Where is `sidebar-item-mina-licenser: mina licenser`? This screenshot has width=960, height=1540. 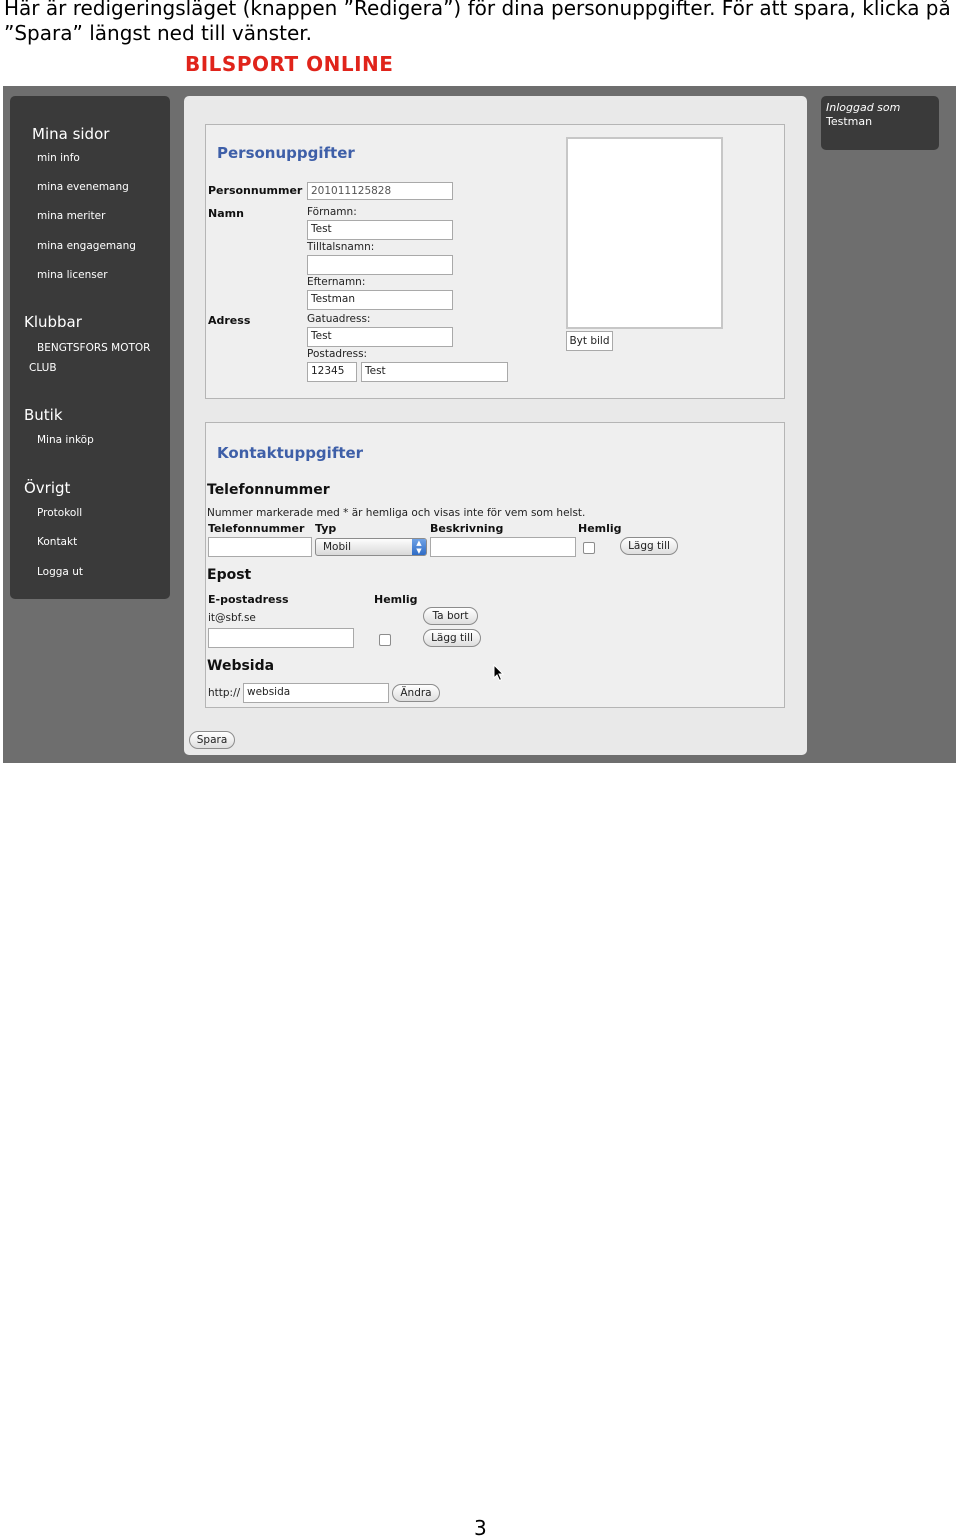
sidebar-item-mina-licenser: mina licenser is located at coordinates (72, 275).